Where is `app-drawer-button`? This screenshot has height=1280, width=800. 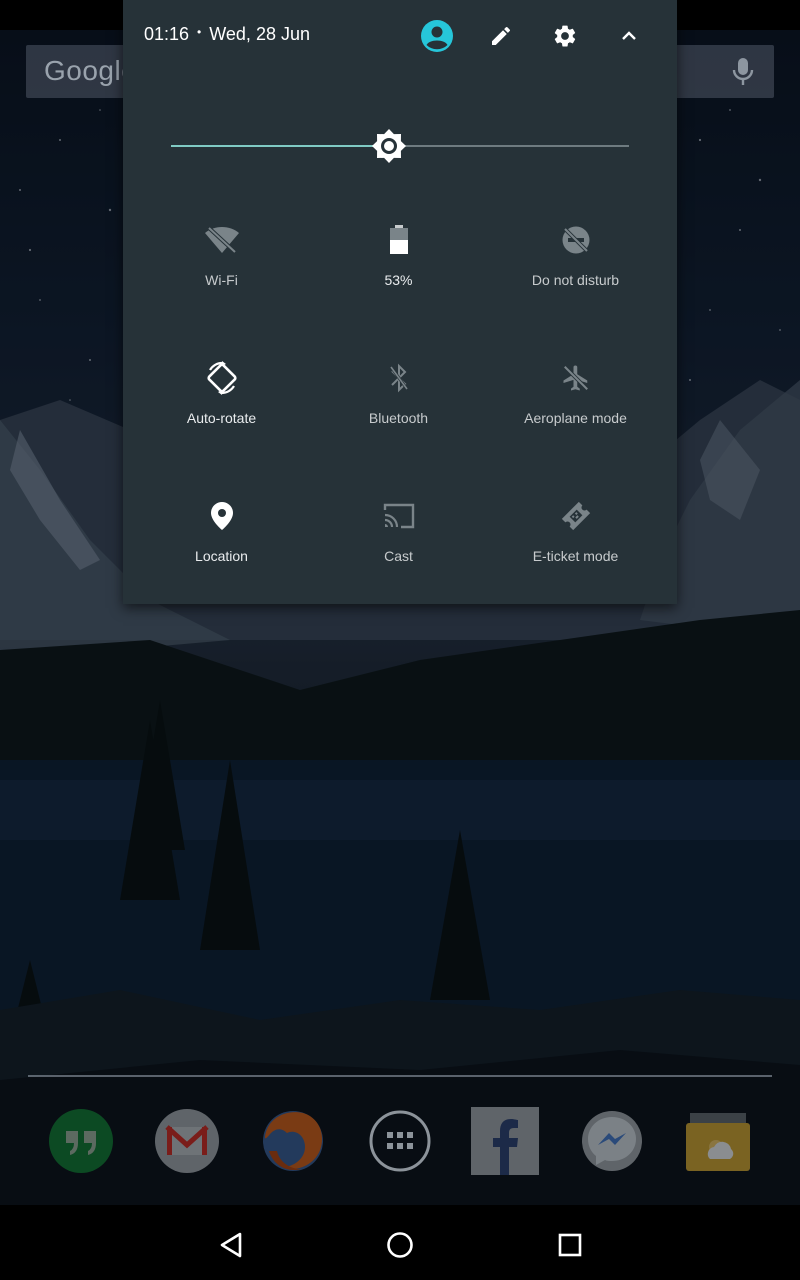 app-drawer-button is located at coordinates (400, 1141).